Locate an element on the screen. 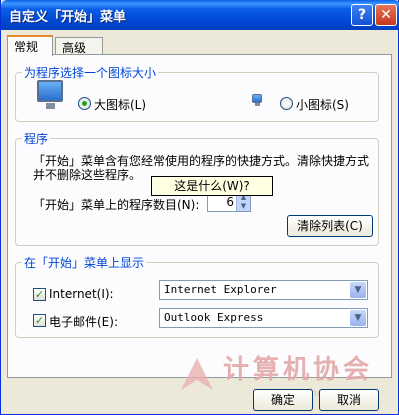 The height and width of the screenshot is (415, 399). small-icon-label: 小图标(S) is located at coordinates (322, 104).